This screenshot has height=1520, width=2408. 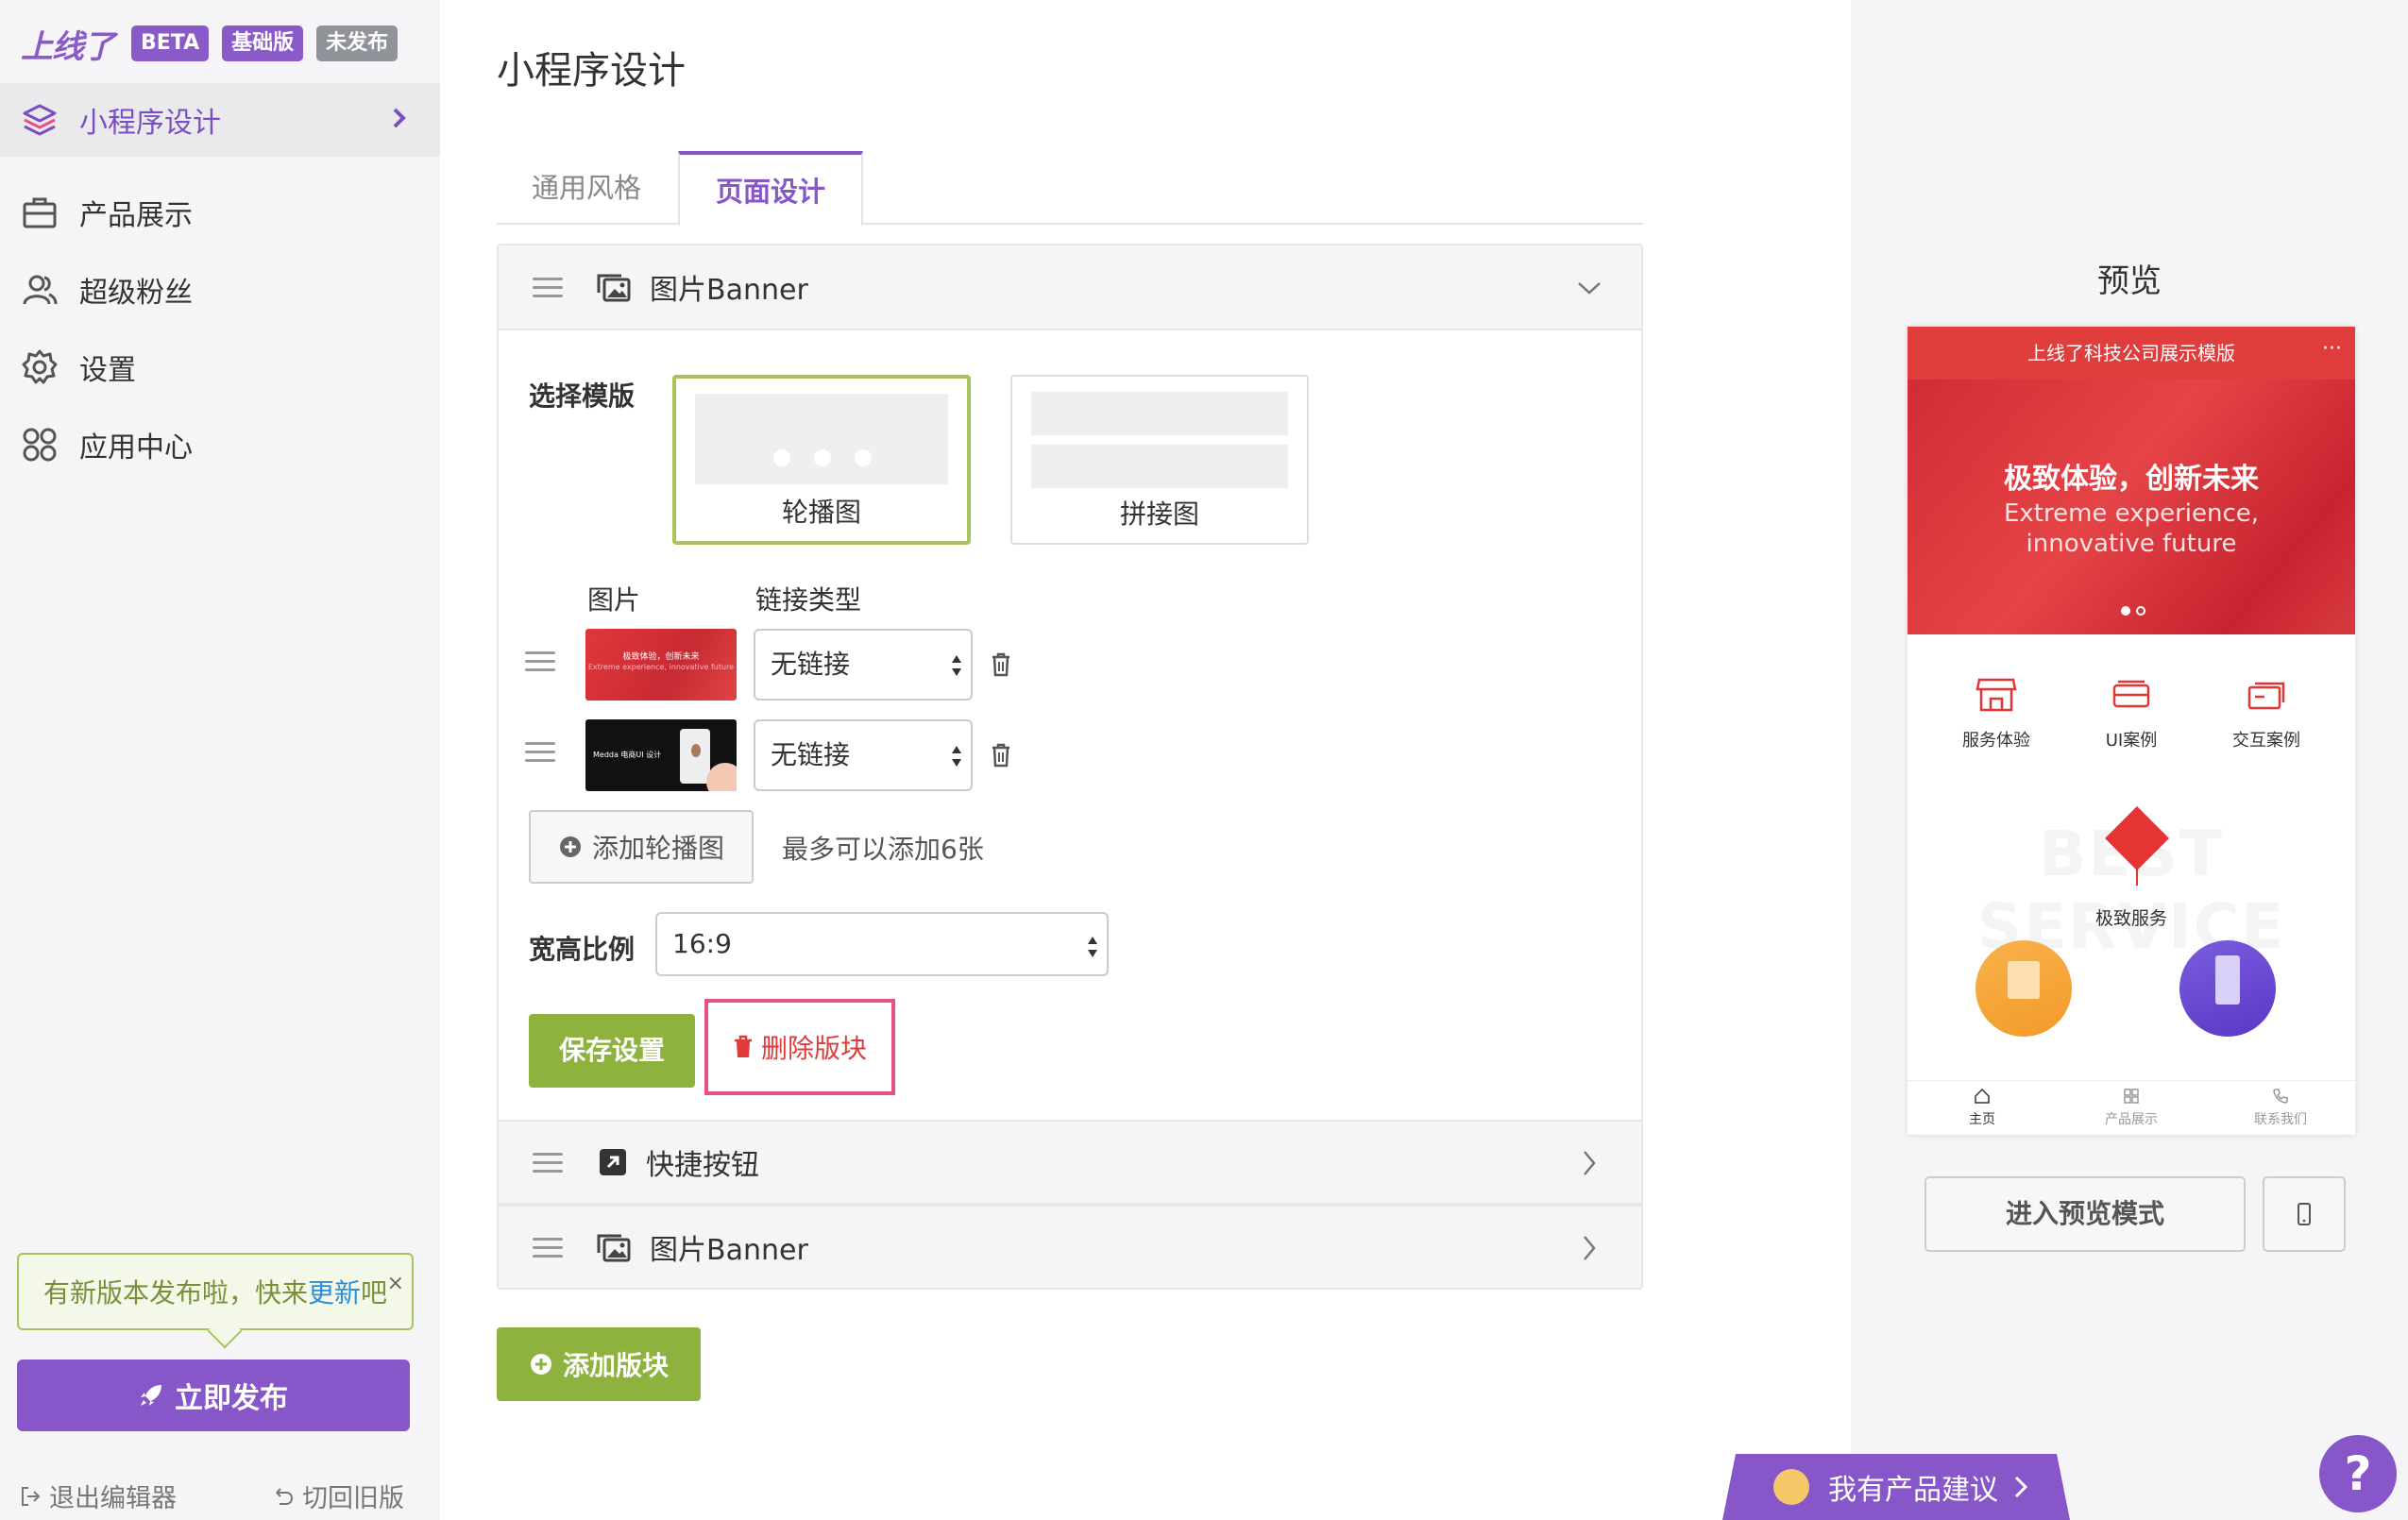 What do you see at coordinates (2280, 1096) in the screenshot?
I see `phone-icon` at bounding box center [2280, 1096].